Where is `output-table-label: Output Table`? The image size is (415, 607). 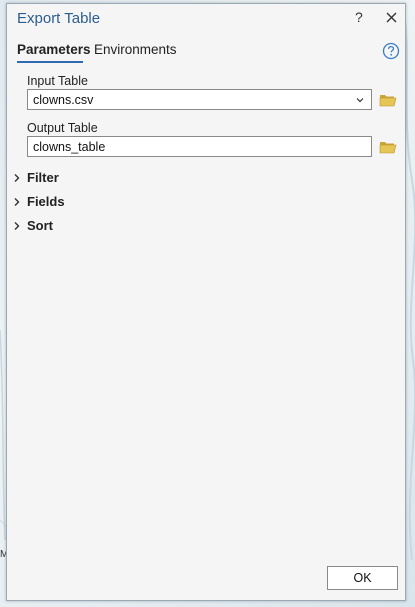
output-table-label: Output Table is located at coordinates (62, 128).